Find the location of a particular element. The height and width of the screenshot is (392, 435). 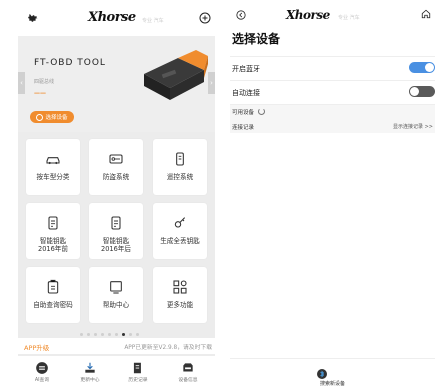

grid-item-label: 智能钥匙 2016年前 is located at coordinates (53, 245).